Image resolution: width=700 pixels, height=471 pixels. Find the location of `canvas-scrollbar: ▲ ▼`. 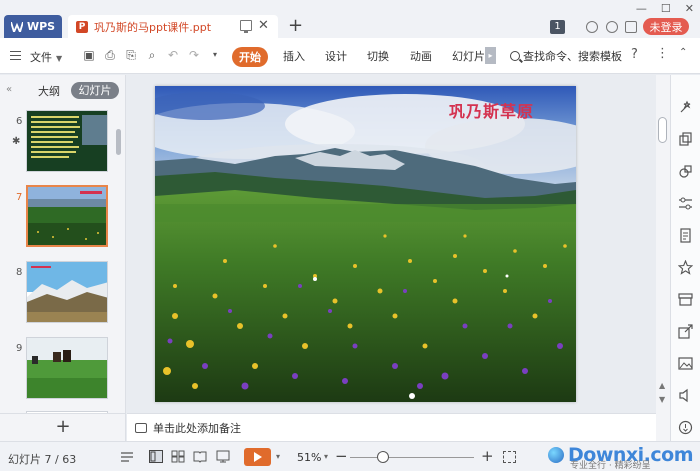

canvas-scrollbar: ▲ ▼ is located at coordinates (663, 258).